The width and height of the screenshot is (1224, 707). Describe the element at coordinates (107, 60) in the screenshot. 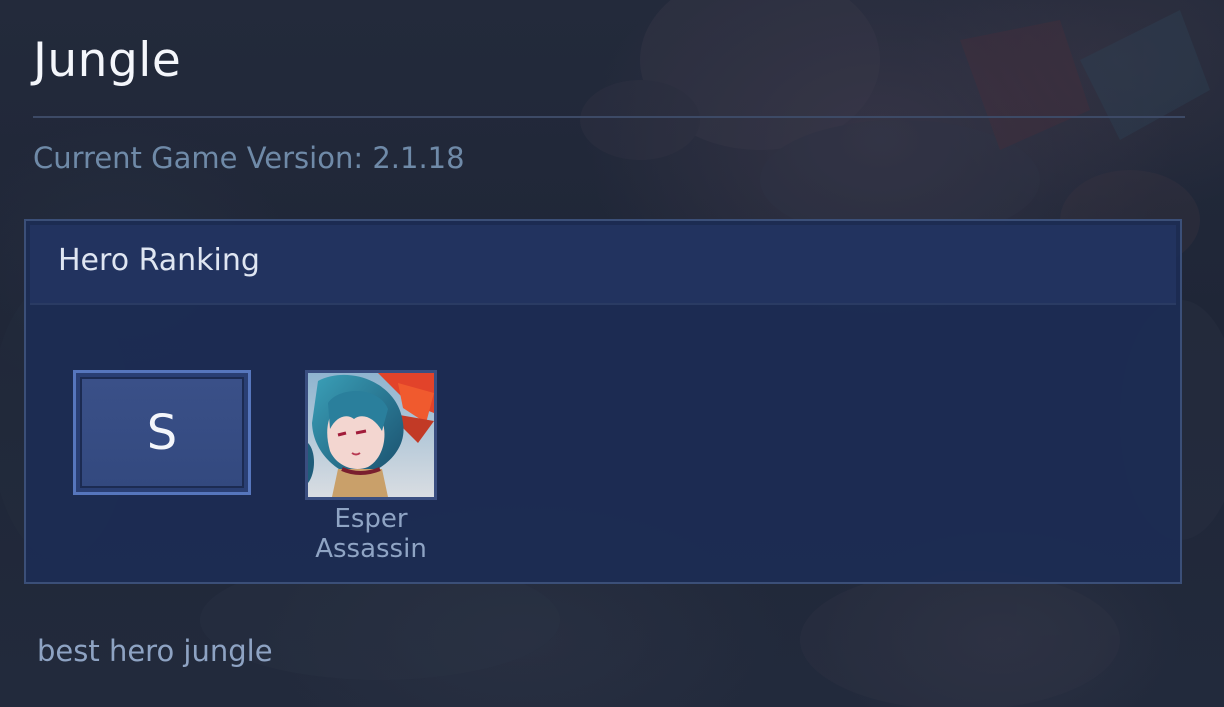

I see `page-title: Jungle` at that location.